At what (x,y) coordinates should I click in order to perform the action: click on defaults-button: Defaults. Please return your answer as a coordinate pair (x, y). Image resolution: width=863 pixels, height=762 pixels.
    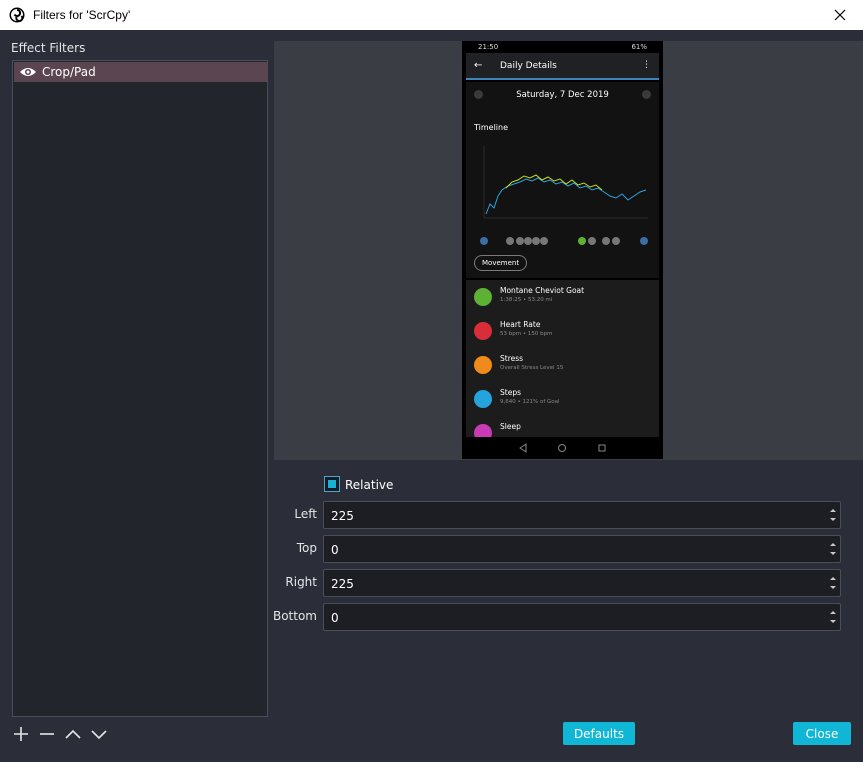
    Looking at the image, I should click on (599, 733).